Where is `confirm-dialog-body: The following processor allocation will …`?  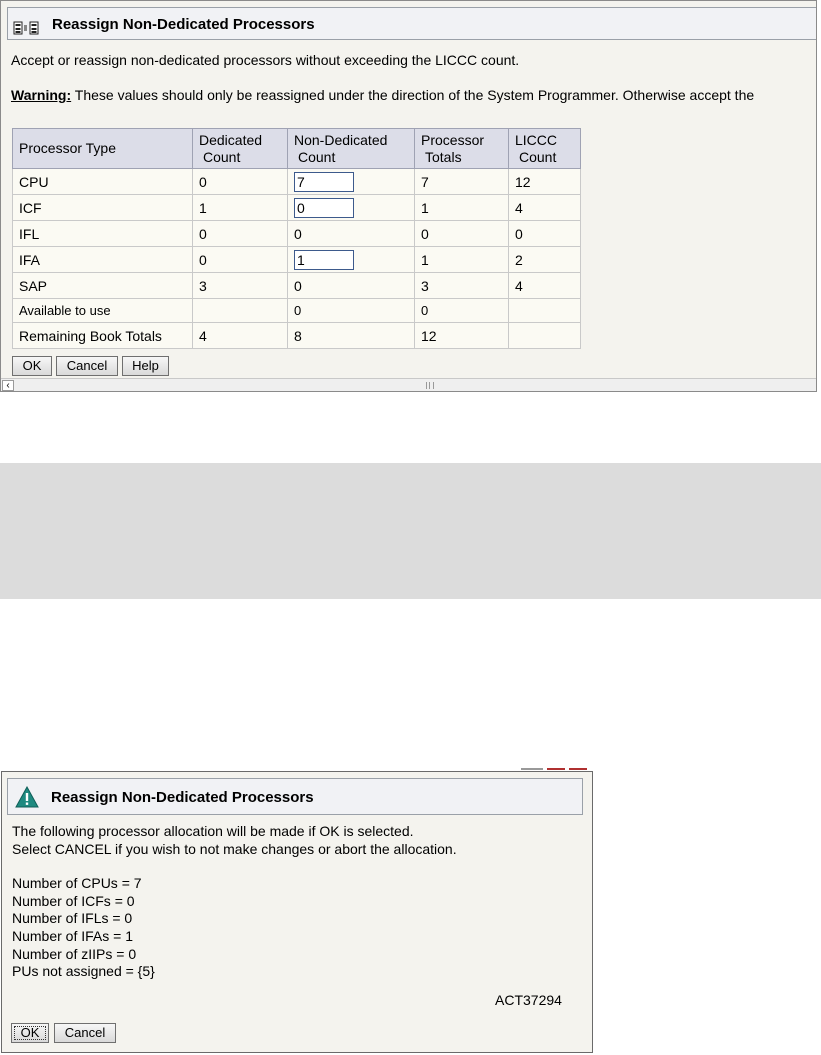
confirm-dialog-body: The following processor allocation will … is located at coordinates (234, 902).